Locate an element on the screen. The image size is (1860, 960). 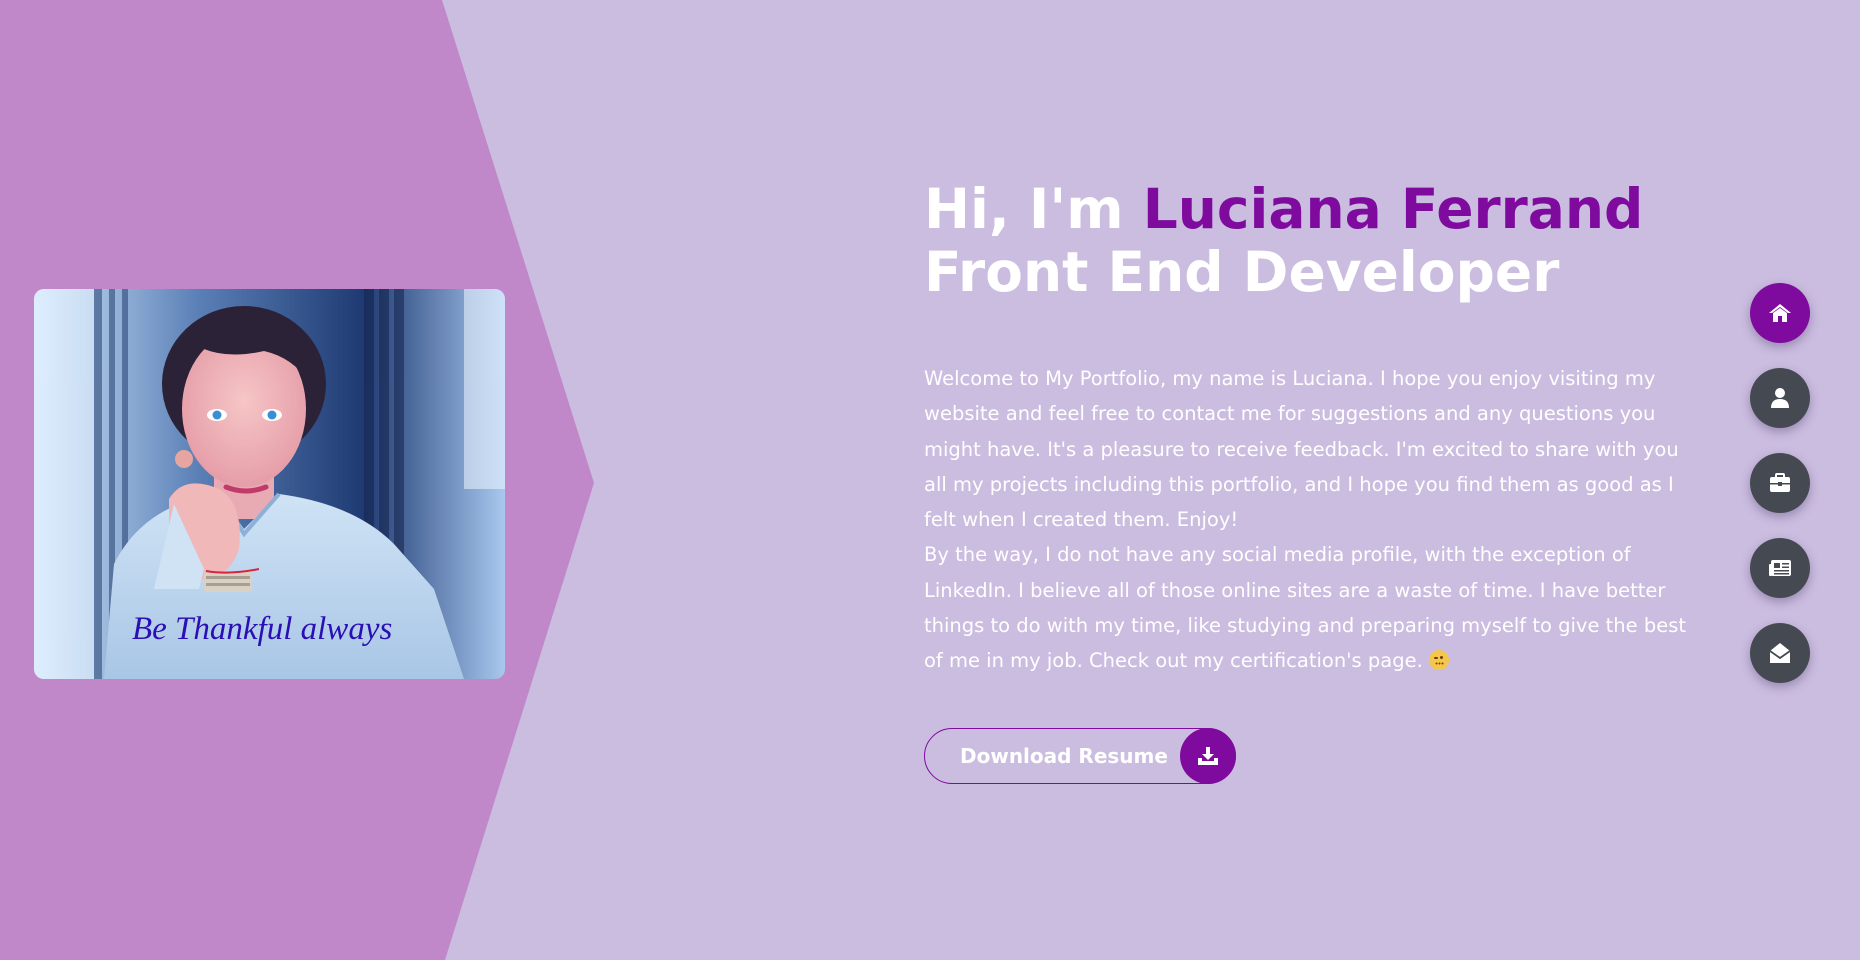
hero-name: Luciana Ferrand is located at coordinates (1393, 209).